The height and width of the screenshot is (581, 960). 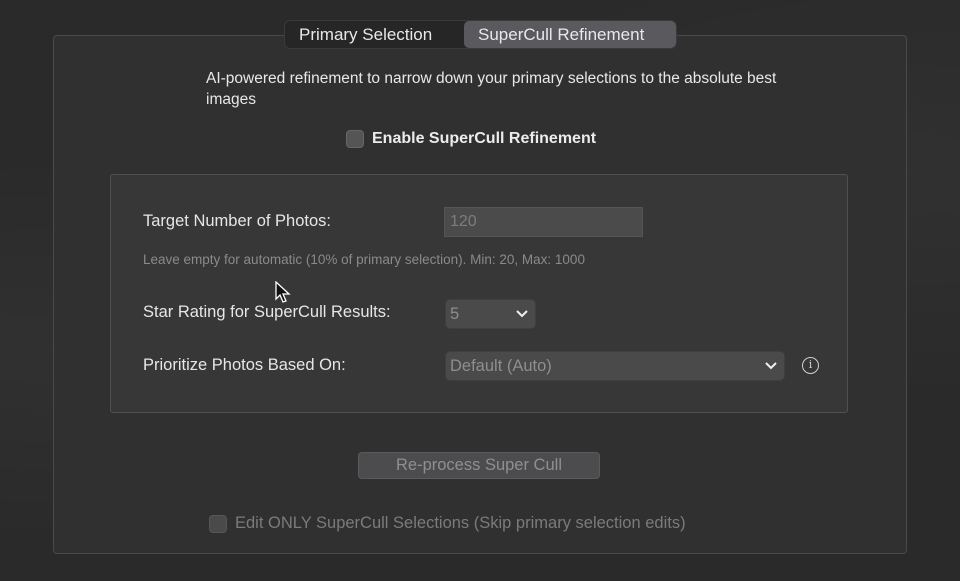 I want to click on reprocess-supercull-button: Re-process Super Cull, so click(x=479, y=465).